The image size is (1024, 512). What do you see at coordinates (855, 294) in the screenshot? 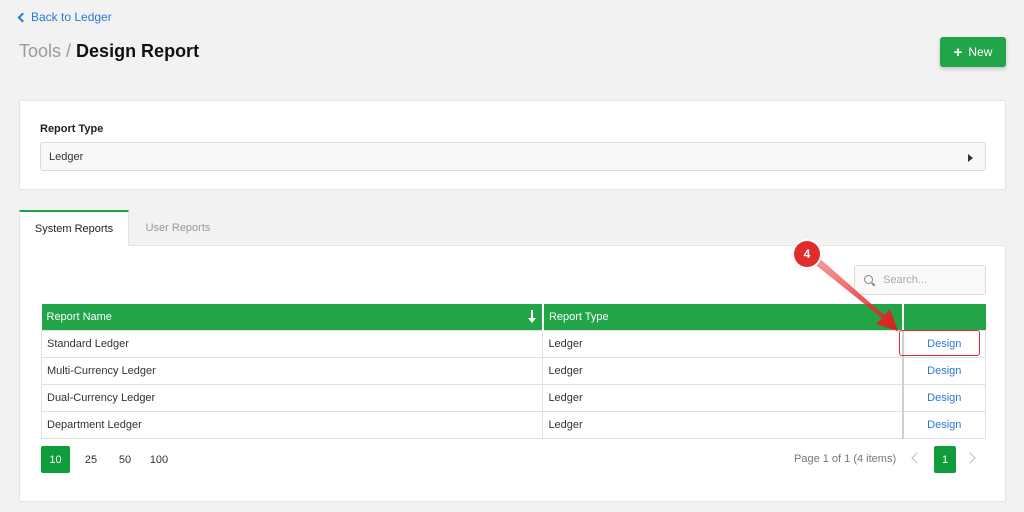
I see `annotation-arrow-icon` at bounding box center [855, 294].